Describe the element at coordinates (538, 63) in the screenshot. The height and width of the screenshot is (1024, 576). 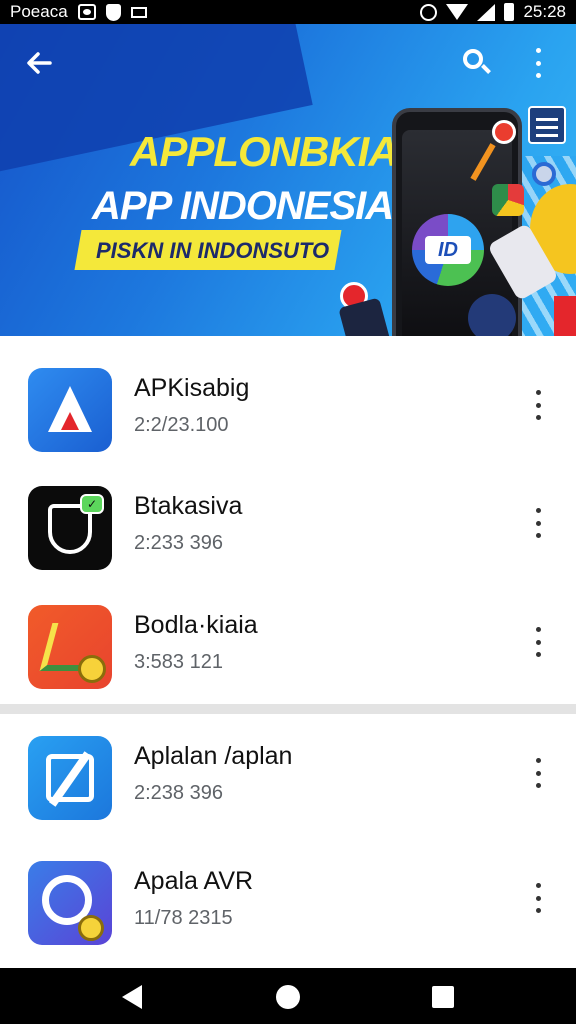
I see `overflow-menu-button` at that location.